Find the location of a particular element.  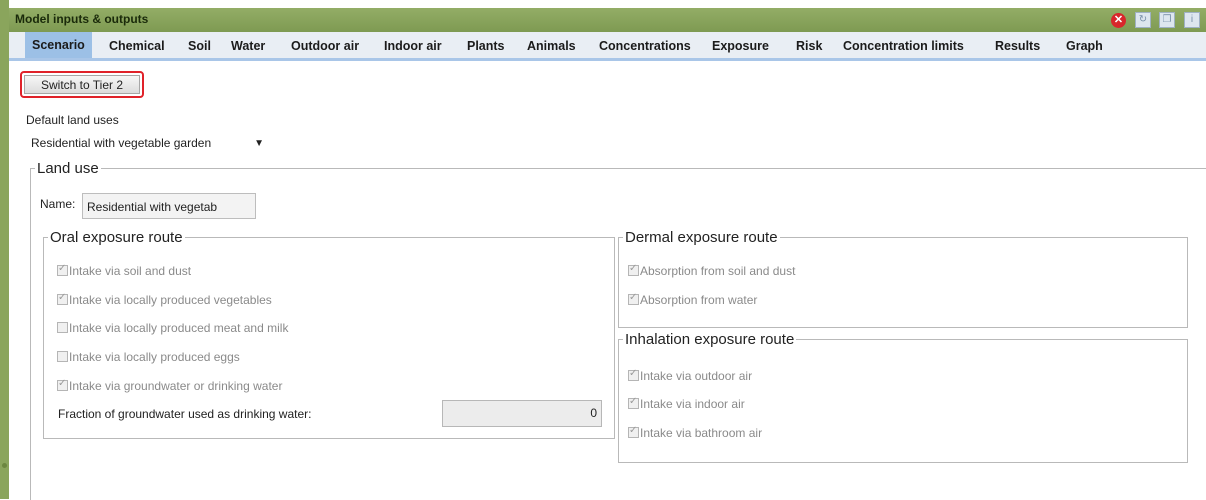

checkbox-label: Absorption from soil and dust is located at coordinates (718, 271).